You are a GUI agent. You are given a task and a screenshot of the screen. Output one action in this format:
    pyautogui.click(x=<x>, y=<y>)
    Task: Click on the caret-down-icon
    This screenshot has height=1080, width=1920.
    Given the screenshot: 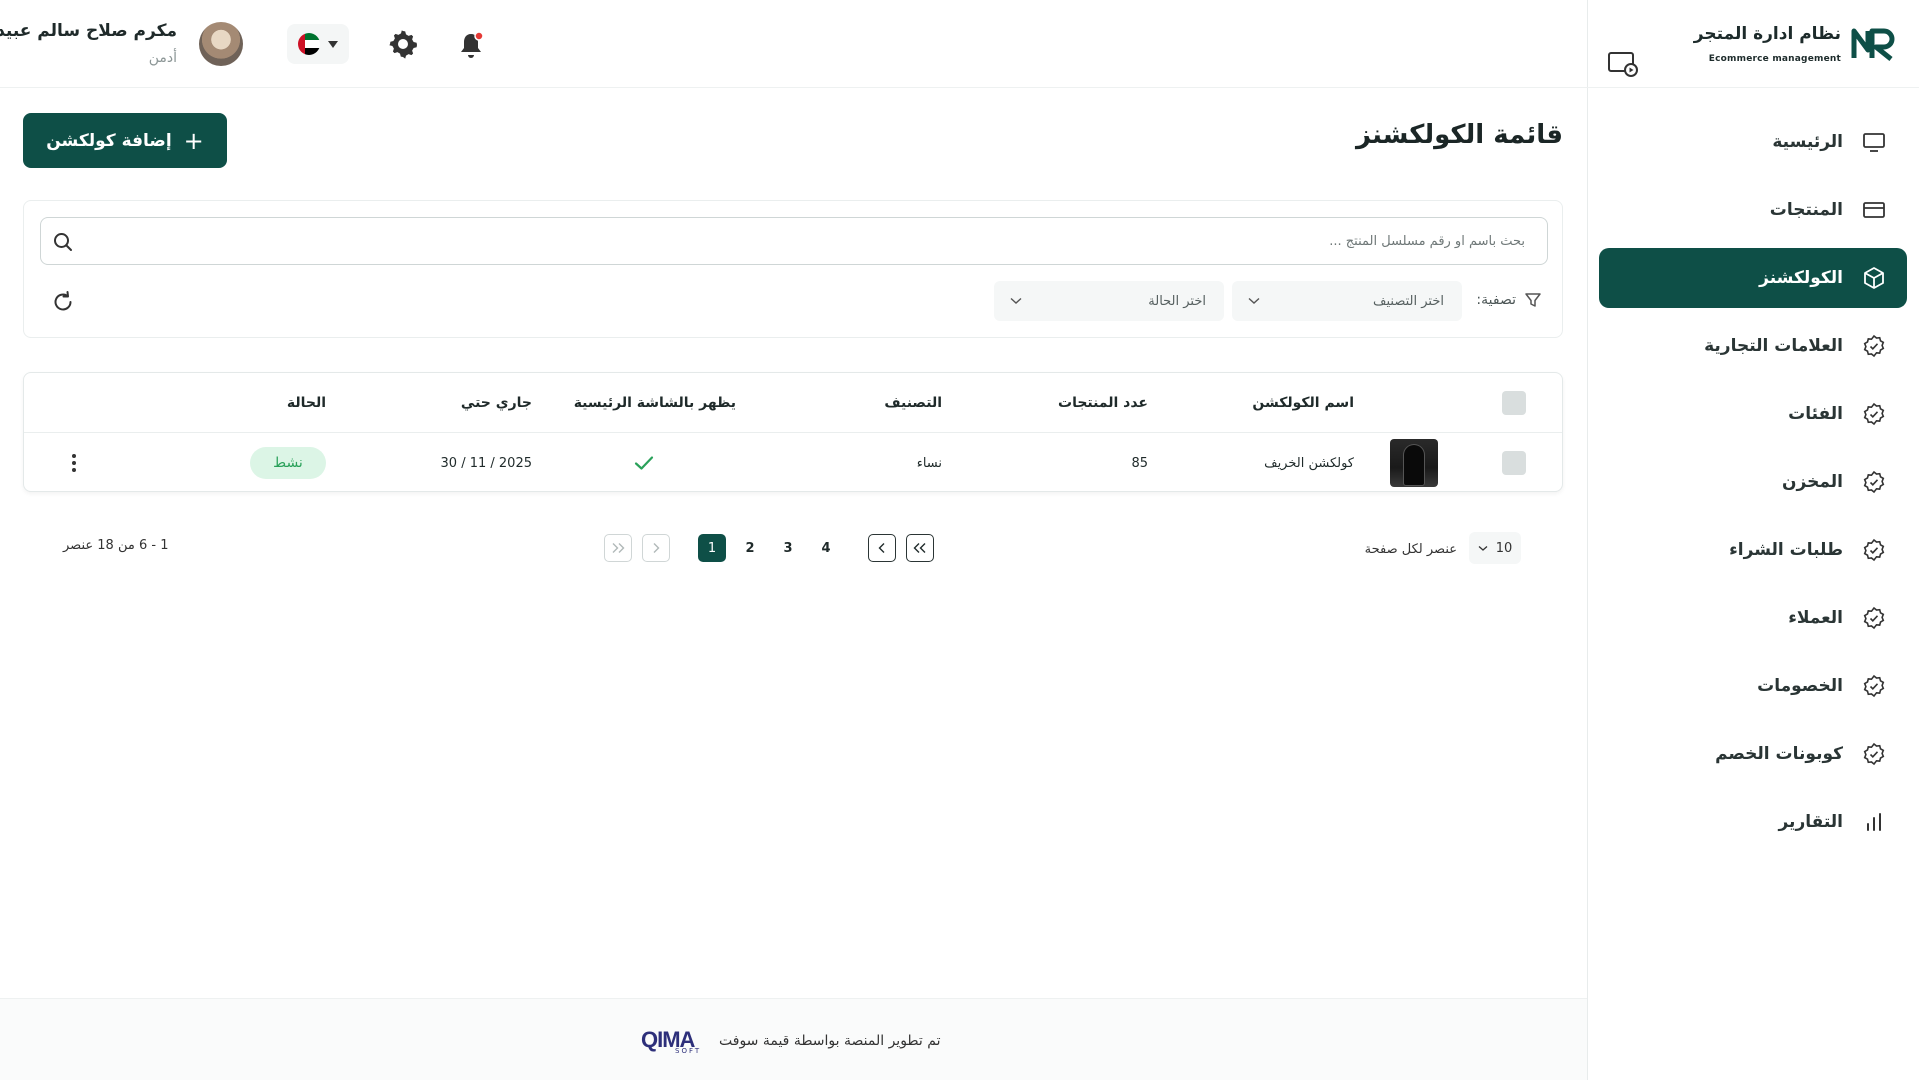 What is the action you would take?
    pyautogui.click(x=334, y=44)
    